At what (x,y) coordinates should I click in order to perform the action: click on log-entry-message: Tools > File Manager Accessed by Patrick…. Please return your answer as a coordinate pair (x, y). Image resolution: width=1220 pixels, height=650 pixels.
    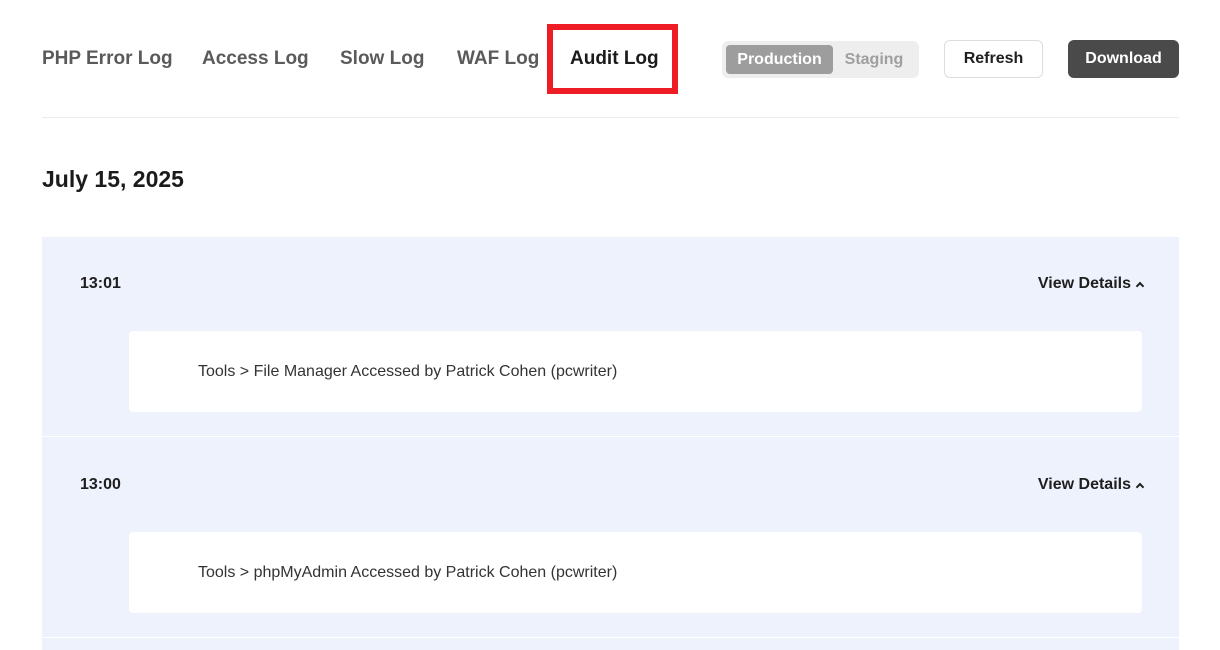
    Looking at the image, I should click on (408, 371).